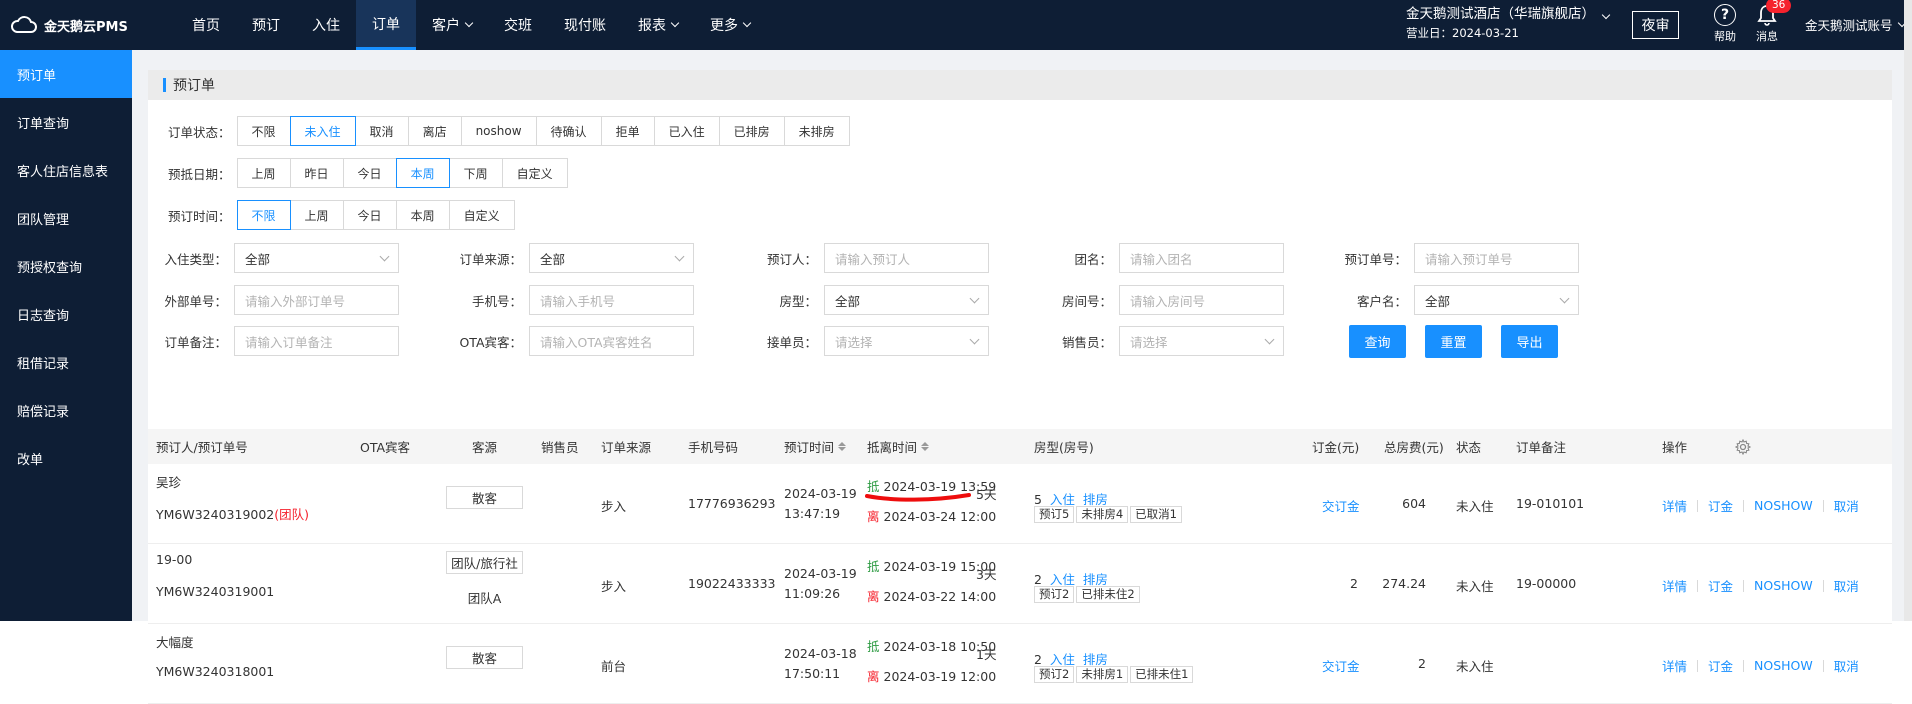  Describe the element at coordinates (316, 300) in the screenshot. I see `ext-order-no-input: 请输入外部订单号` at that location.